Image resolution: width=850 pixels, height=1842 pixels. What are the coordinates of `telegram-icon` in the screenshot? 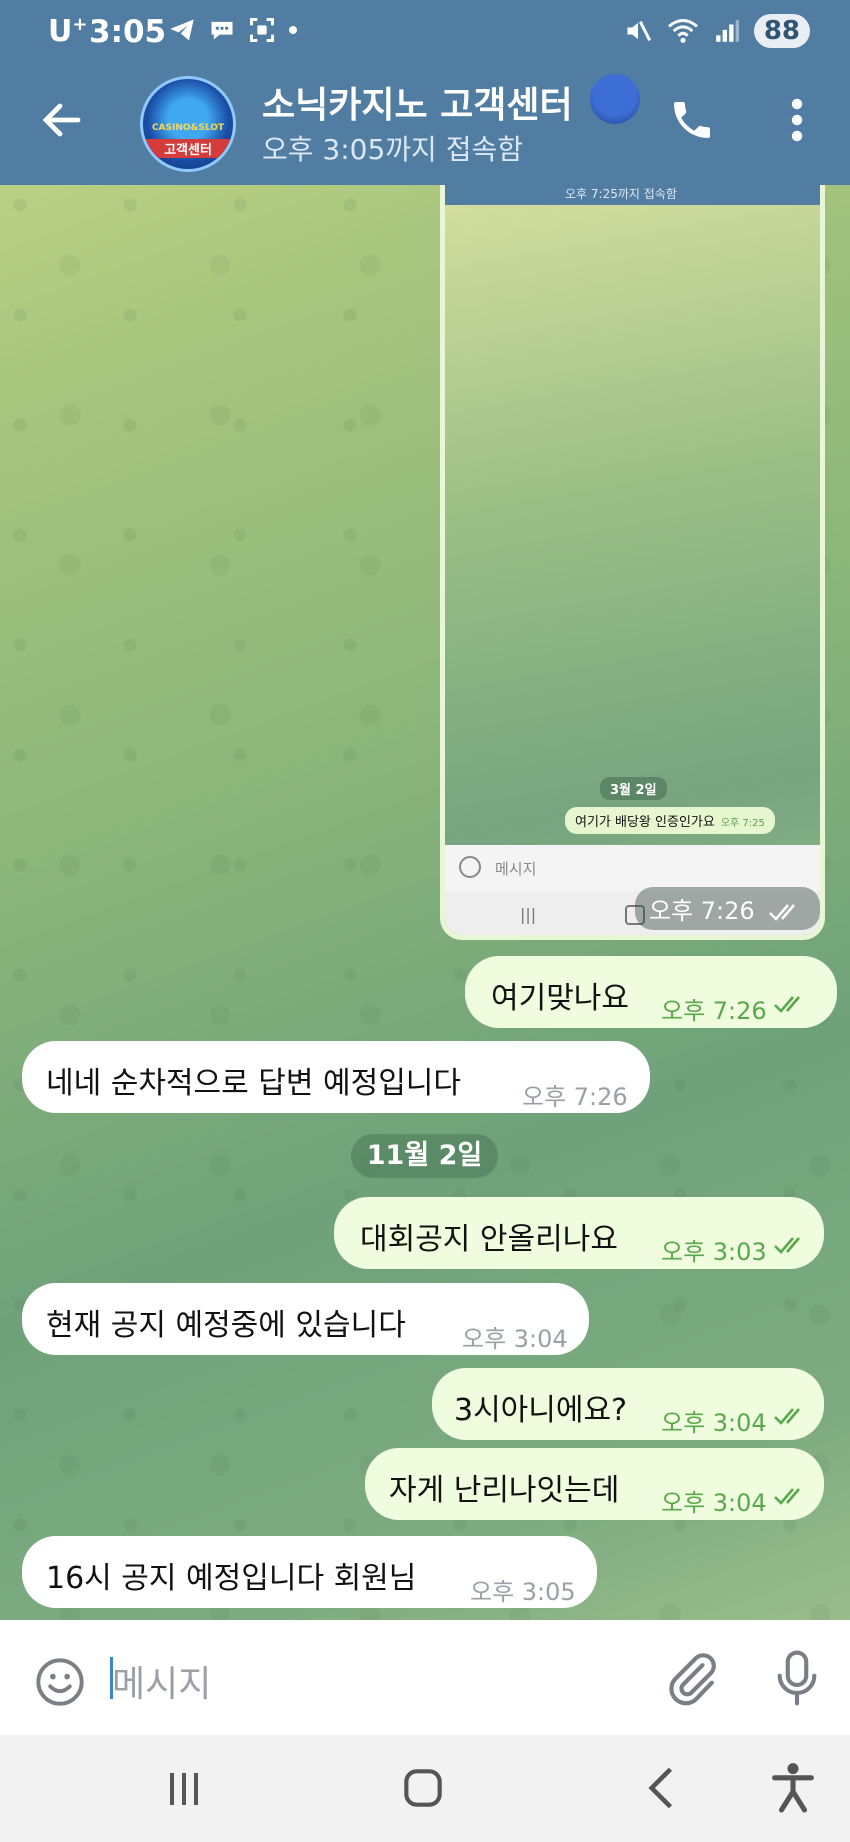 It's located at (182, 30).